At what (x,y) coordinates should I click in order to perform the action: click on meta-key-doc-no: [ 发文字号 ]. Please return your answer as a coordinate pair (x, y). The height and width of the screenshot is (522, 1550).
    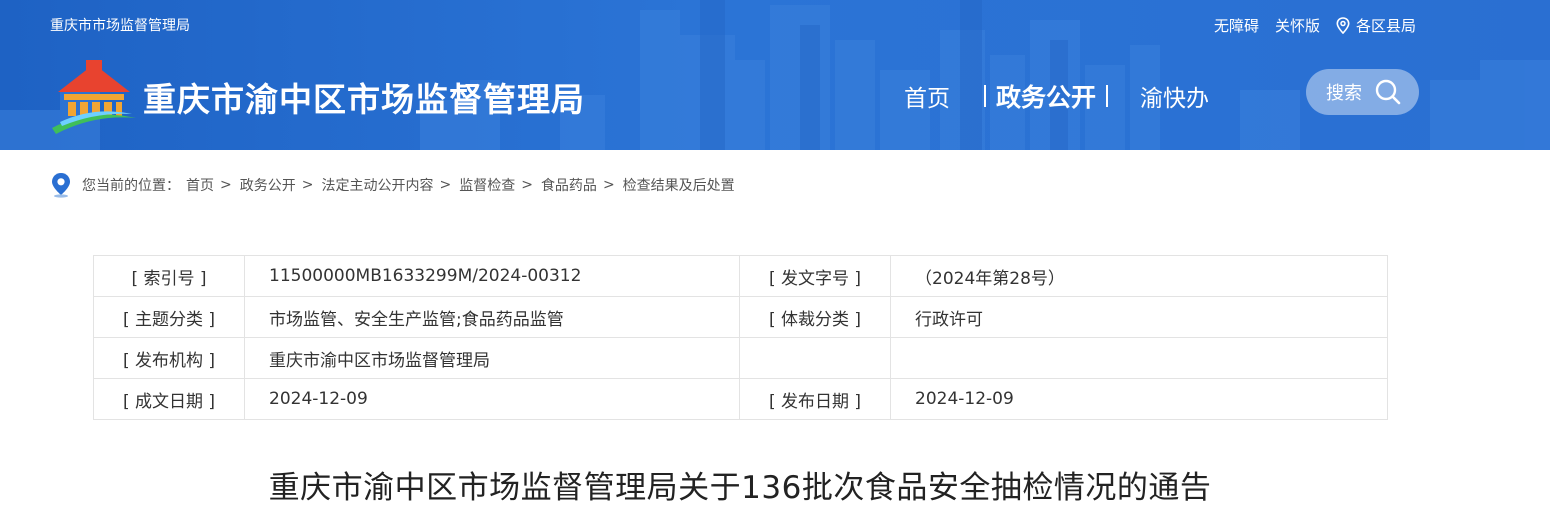
    Looking at the image, I should click on (815, 276).